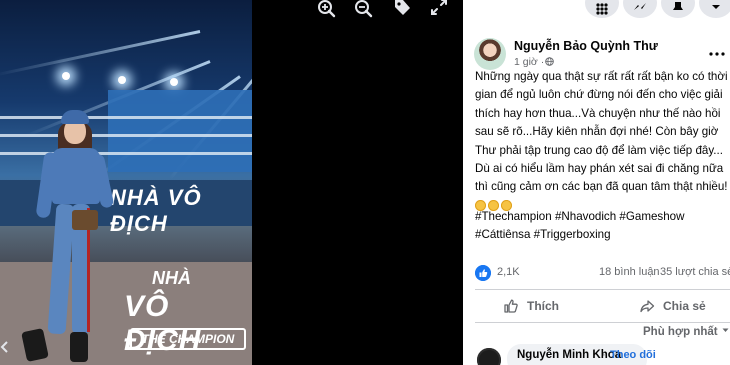 The height and width of the screenshot is (365, 730). I want to click on messenger-icon, so click(640, 9).